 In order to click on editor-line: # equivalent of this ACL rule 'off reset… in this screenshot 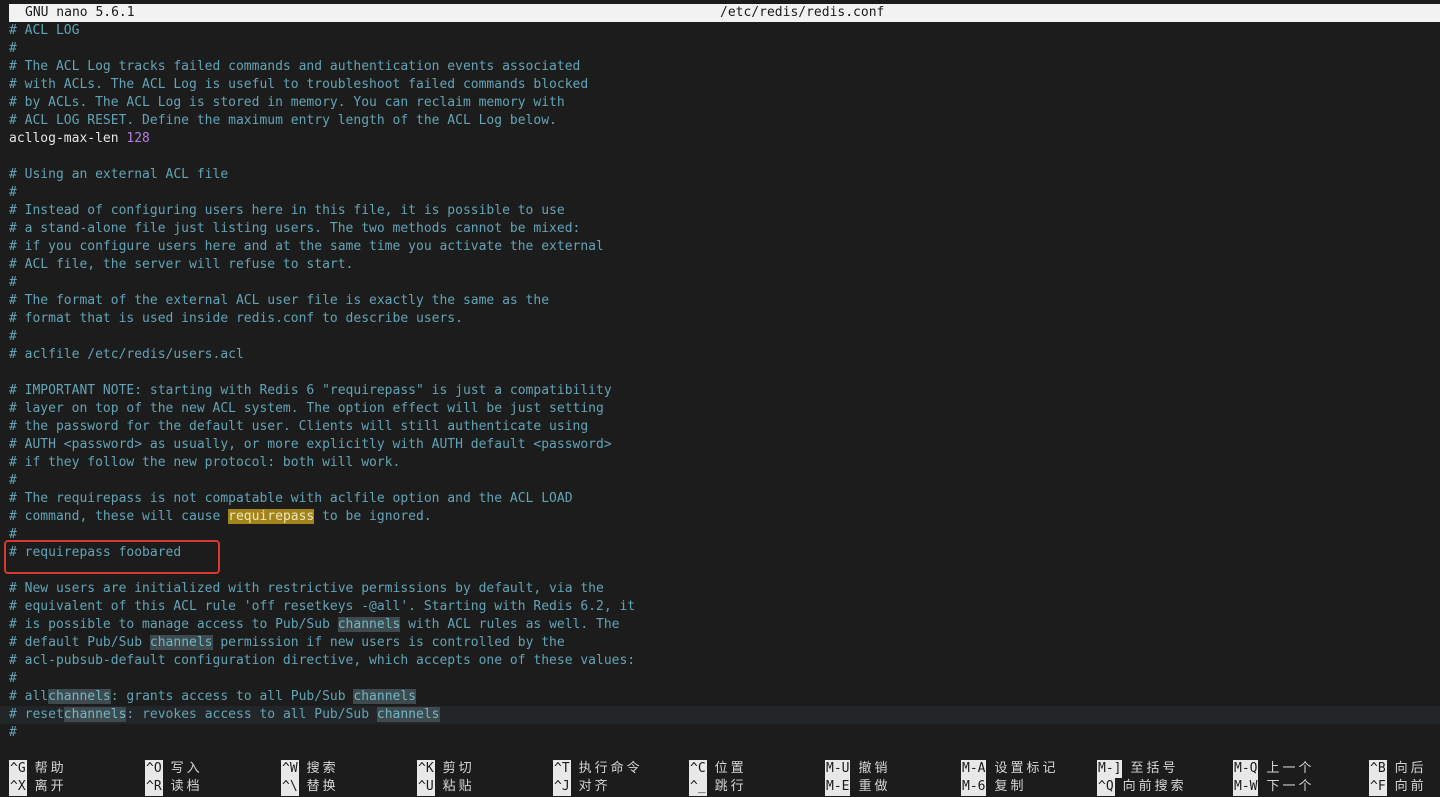, I will do `click(322, 606)`.